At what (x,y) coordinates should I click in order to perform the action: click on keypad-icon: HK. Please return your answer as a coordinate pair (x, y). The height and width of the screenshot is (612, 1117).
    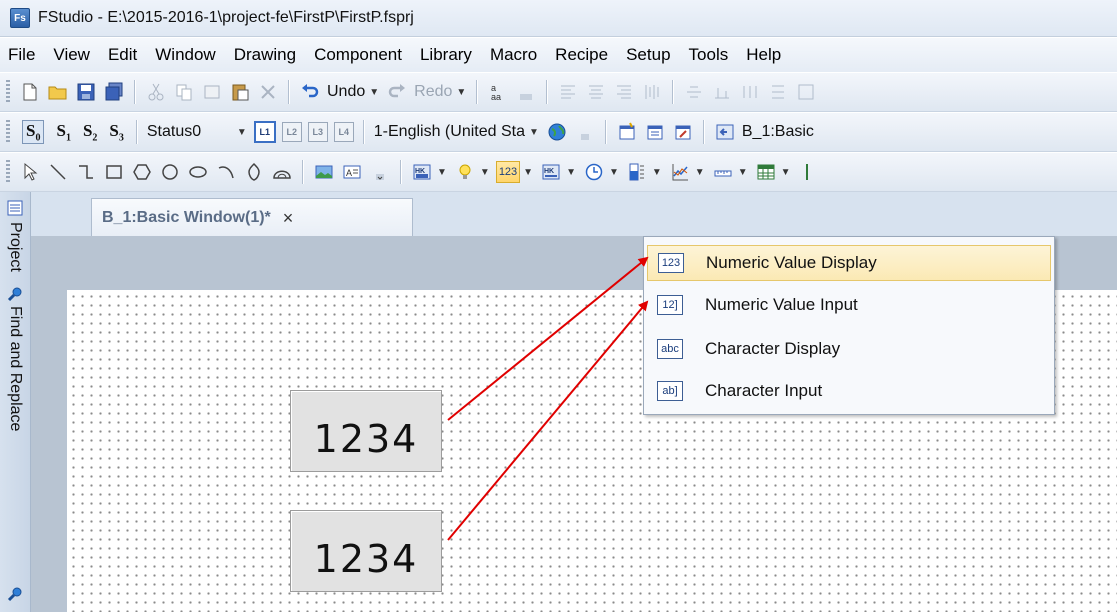
    Looking at the image, I should click on (551, 172).